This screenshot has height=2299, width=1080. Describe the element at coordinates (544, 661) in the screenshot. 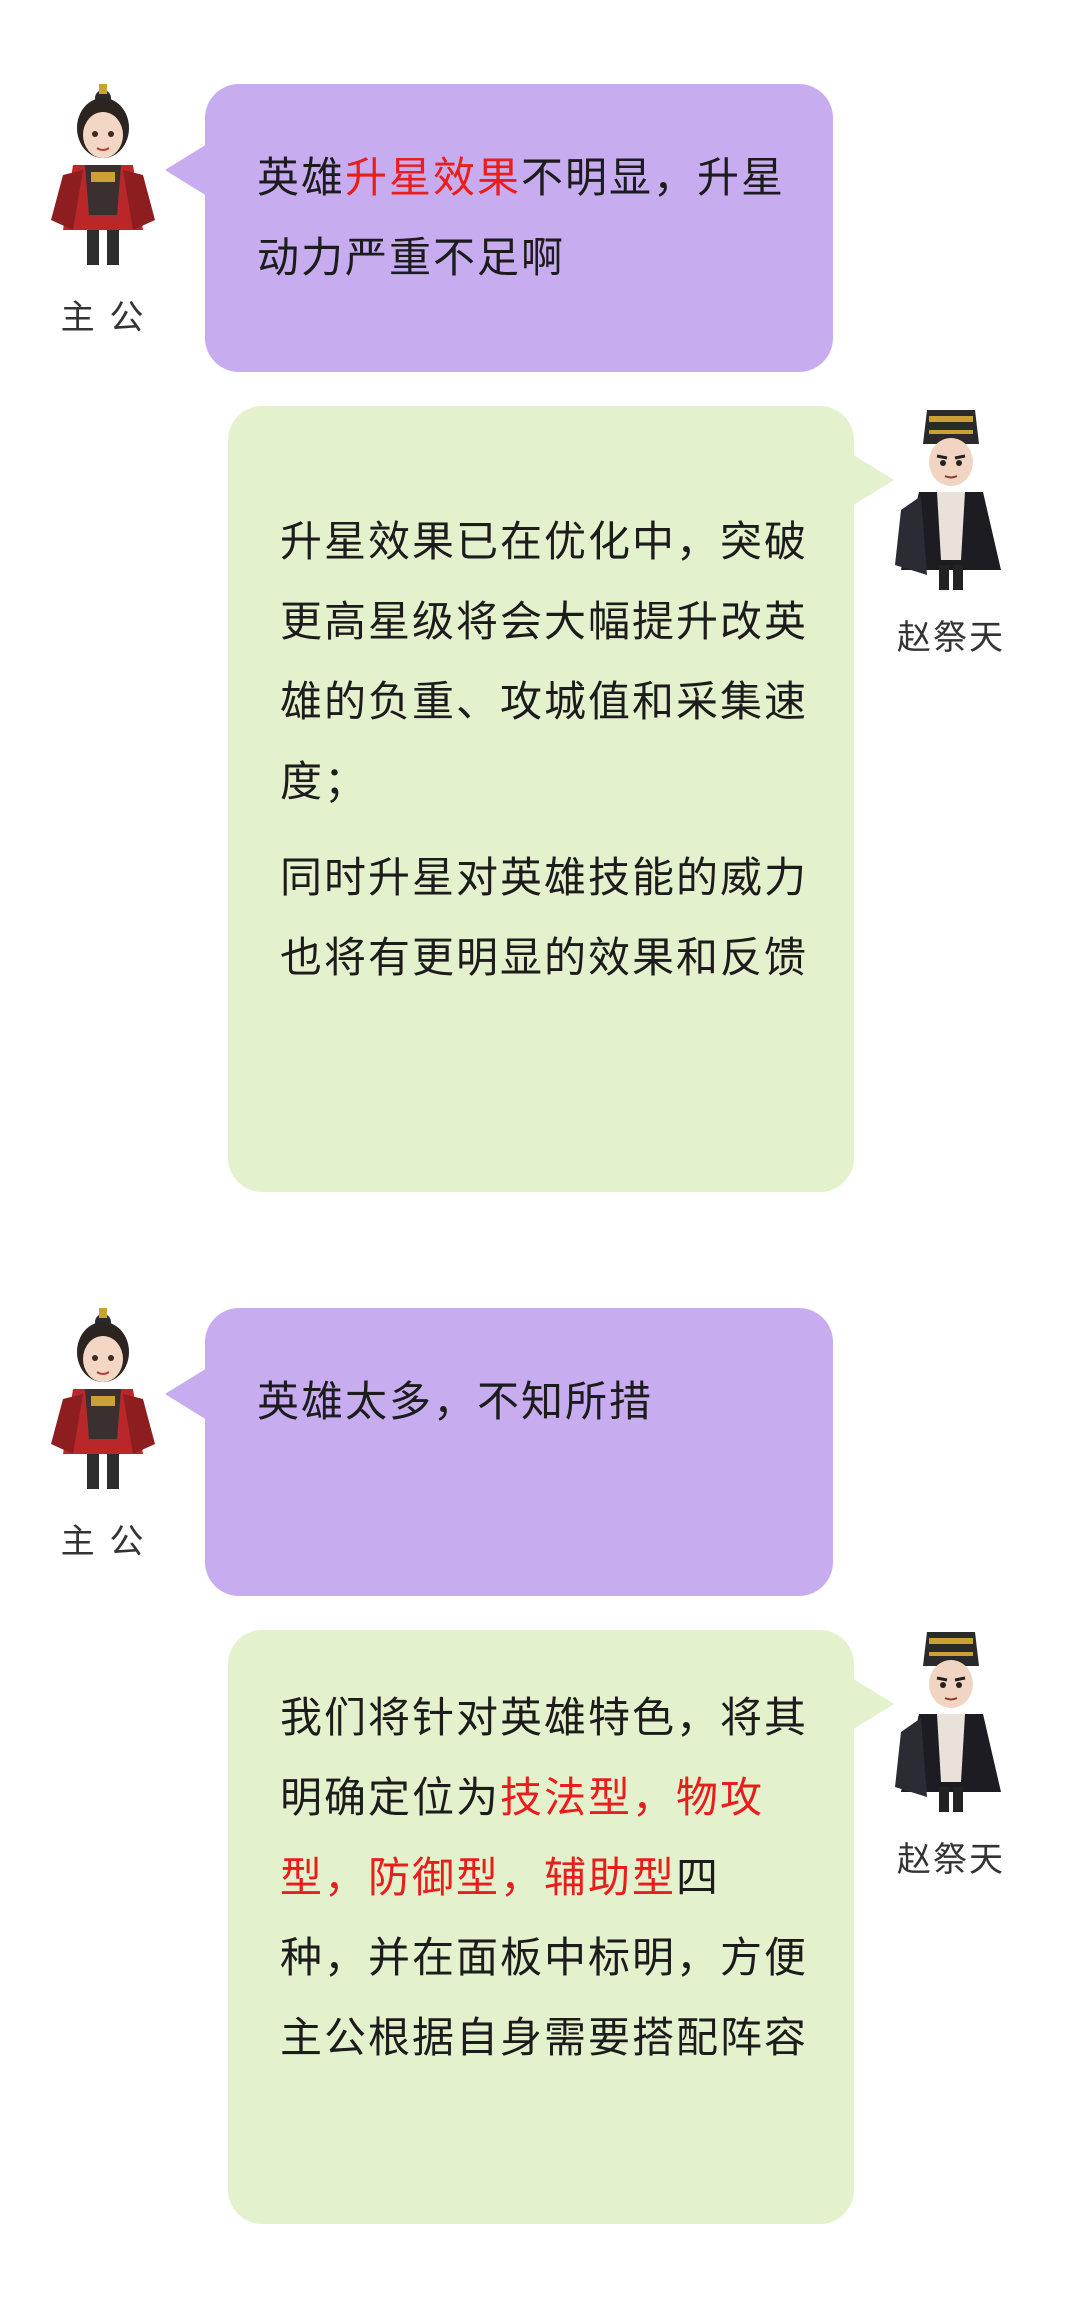

I see `message-paragraph: 升星效果已在优化中，突破更高星级将会大幅提升改英雄的负重、攻城值和采集速度；` at that location.